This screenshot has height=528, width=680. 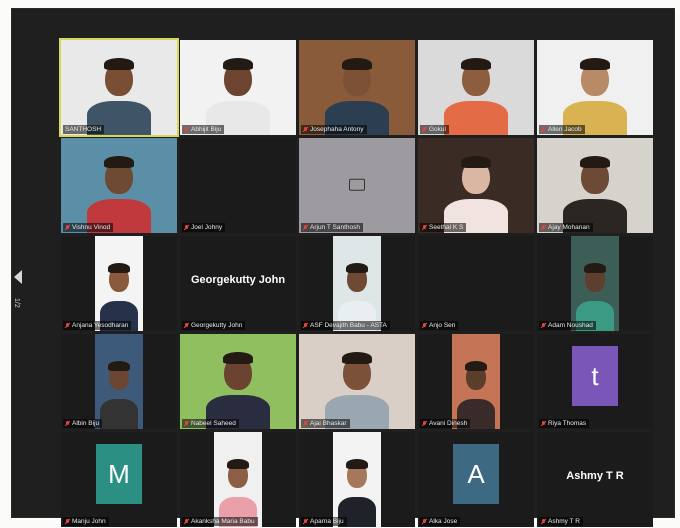 I want to click on participant-tile: Anjana Yesodharan, so click(x=119, y=283).